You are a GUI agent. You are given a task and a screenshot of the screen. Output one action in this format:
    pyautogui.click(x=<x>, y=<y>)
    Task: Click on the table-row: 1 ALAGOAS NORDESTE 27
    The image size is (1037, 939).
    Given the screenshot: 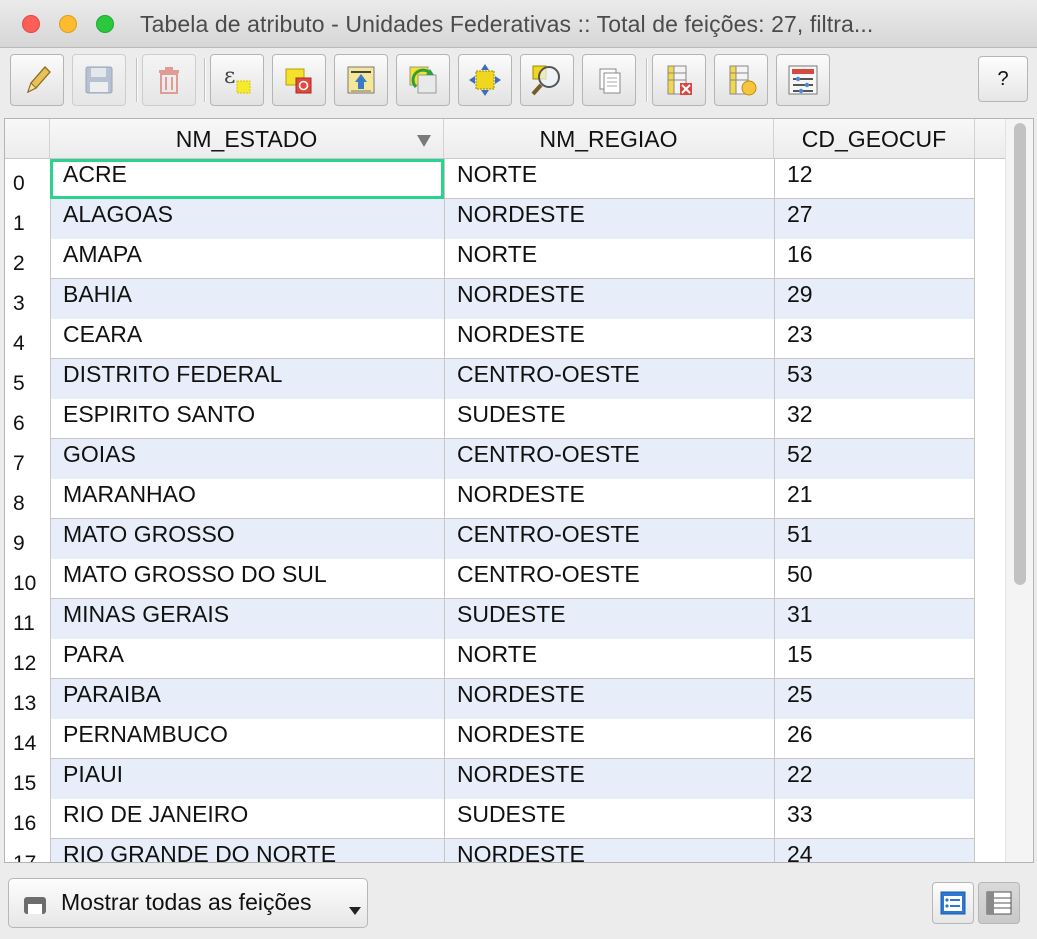 What is the action you would take?
    pyautogui.click(x=490, y=219)
    